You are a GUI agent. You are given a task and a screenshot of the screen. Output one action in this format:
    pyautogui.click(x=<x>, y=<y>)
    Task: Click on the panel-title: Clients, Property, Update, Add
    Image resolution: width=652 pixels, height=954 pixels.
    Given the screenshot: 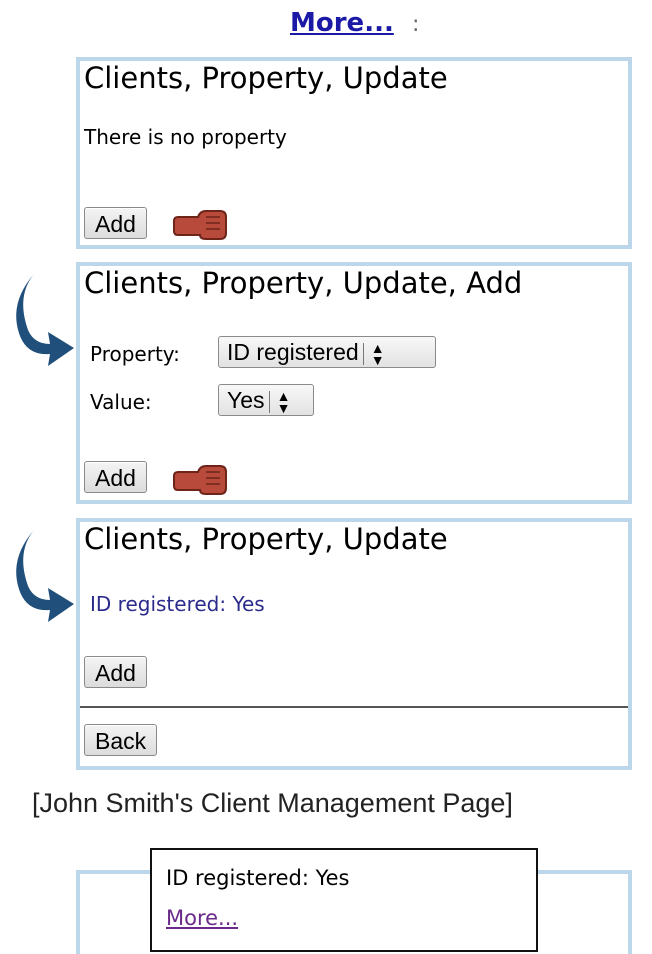 What is the action you would take?
    pyautogui.click(x=303, y=283)
    